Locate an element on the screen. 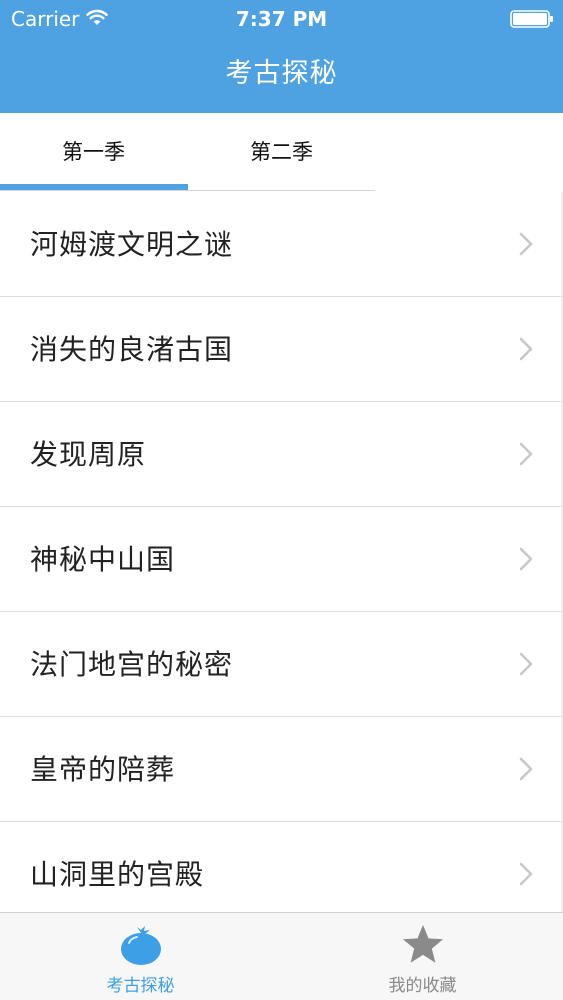 The height and width of the screenshot is (1000, 563). bottom-tab-bar: 考古探秘 我的收藏 is located at coordinates (281, 956).